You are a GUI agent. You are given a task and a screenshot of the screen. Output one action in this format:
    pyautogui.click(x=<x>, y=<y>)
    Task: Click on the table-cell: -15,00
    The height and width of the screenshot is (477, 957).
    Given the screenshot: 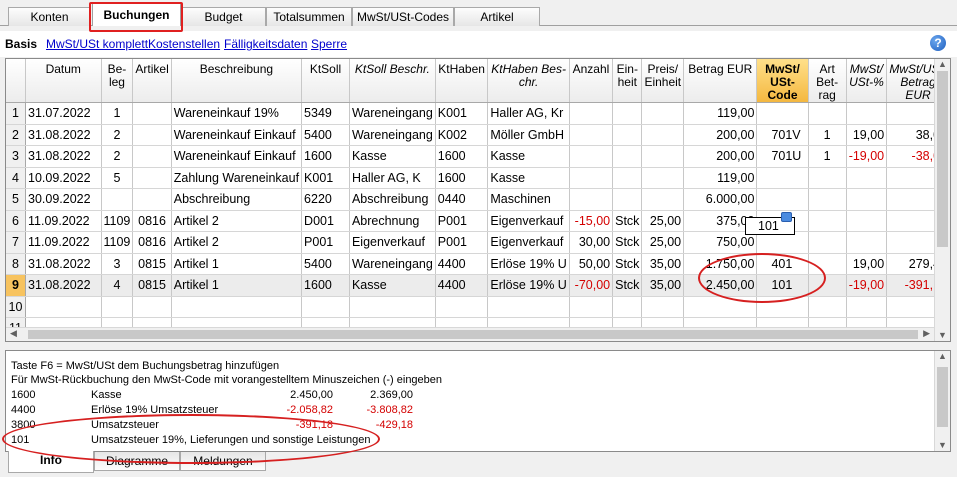 What is the action you would take?
    pyautogui.click(x=591, y=221)
    